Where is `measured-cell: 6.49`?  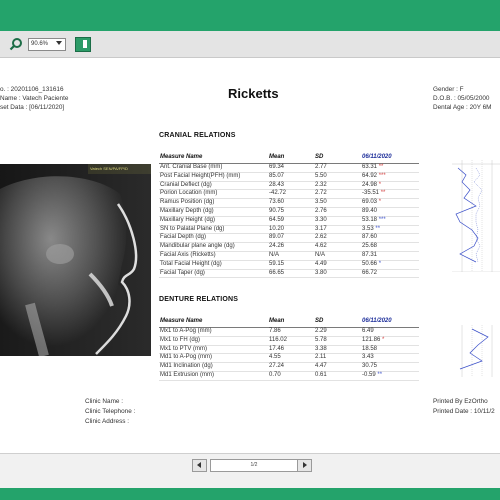
measured-cell: 6.49 is located at coordinates (368, 331).